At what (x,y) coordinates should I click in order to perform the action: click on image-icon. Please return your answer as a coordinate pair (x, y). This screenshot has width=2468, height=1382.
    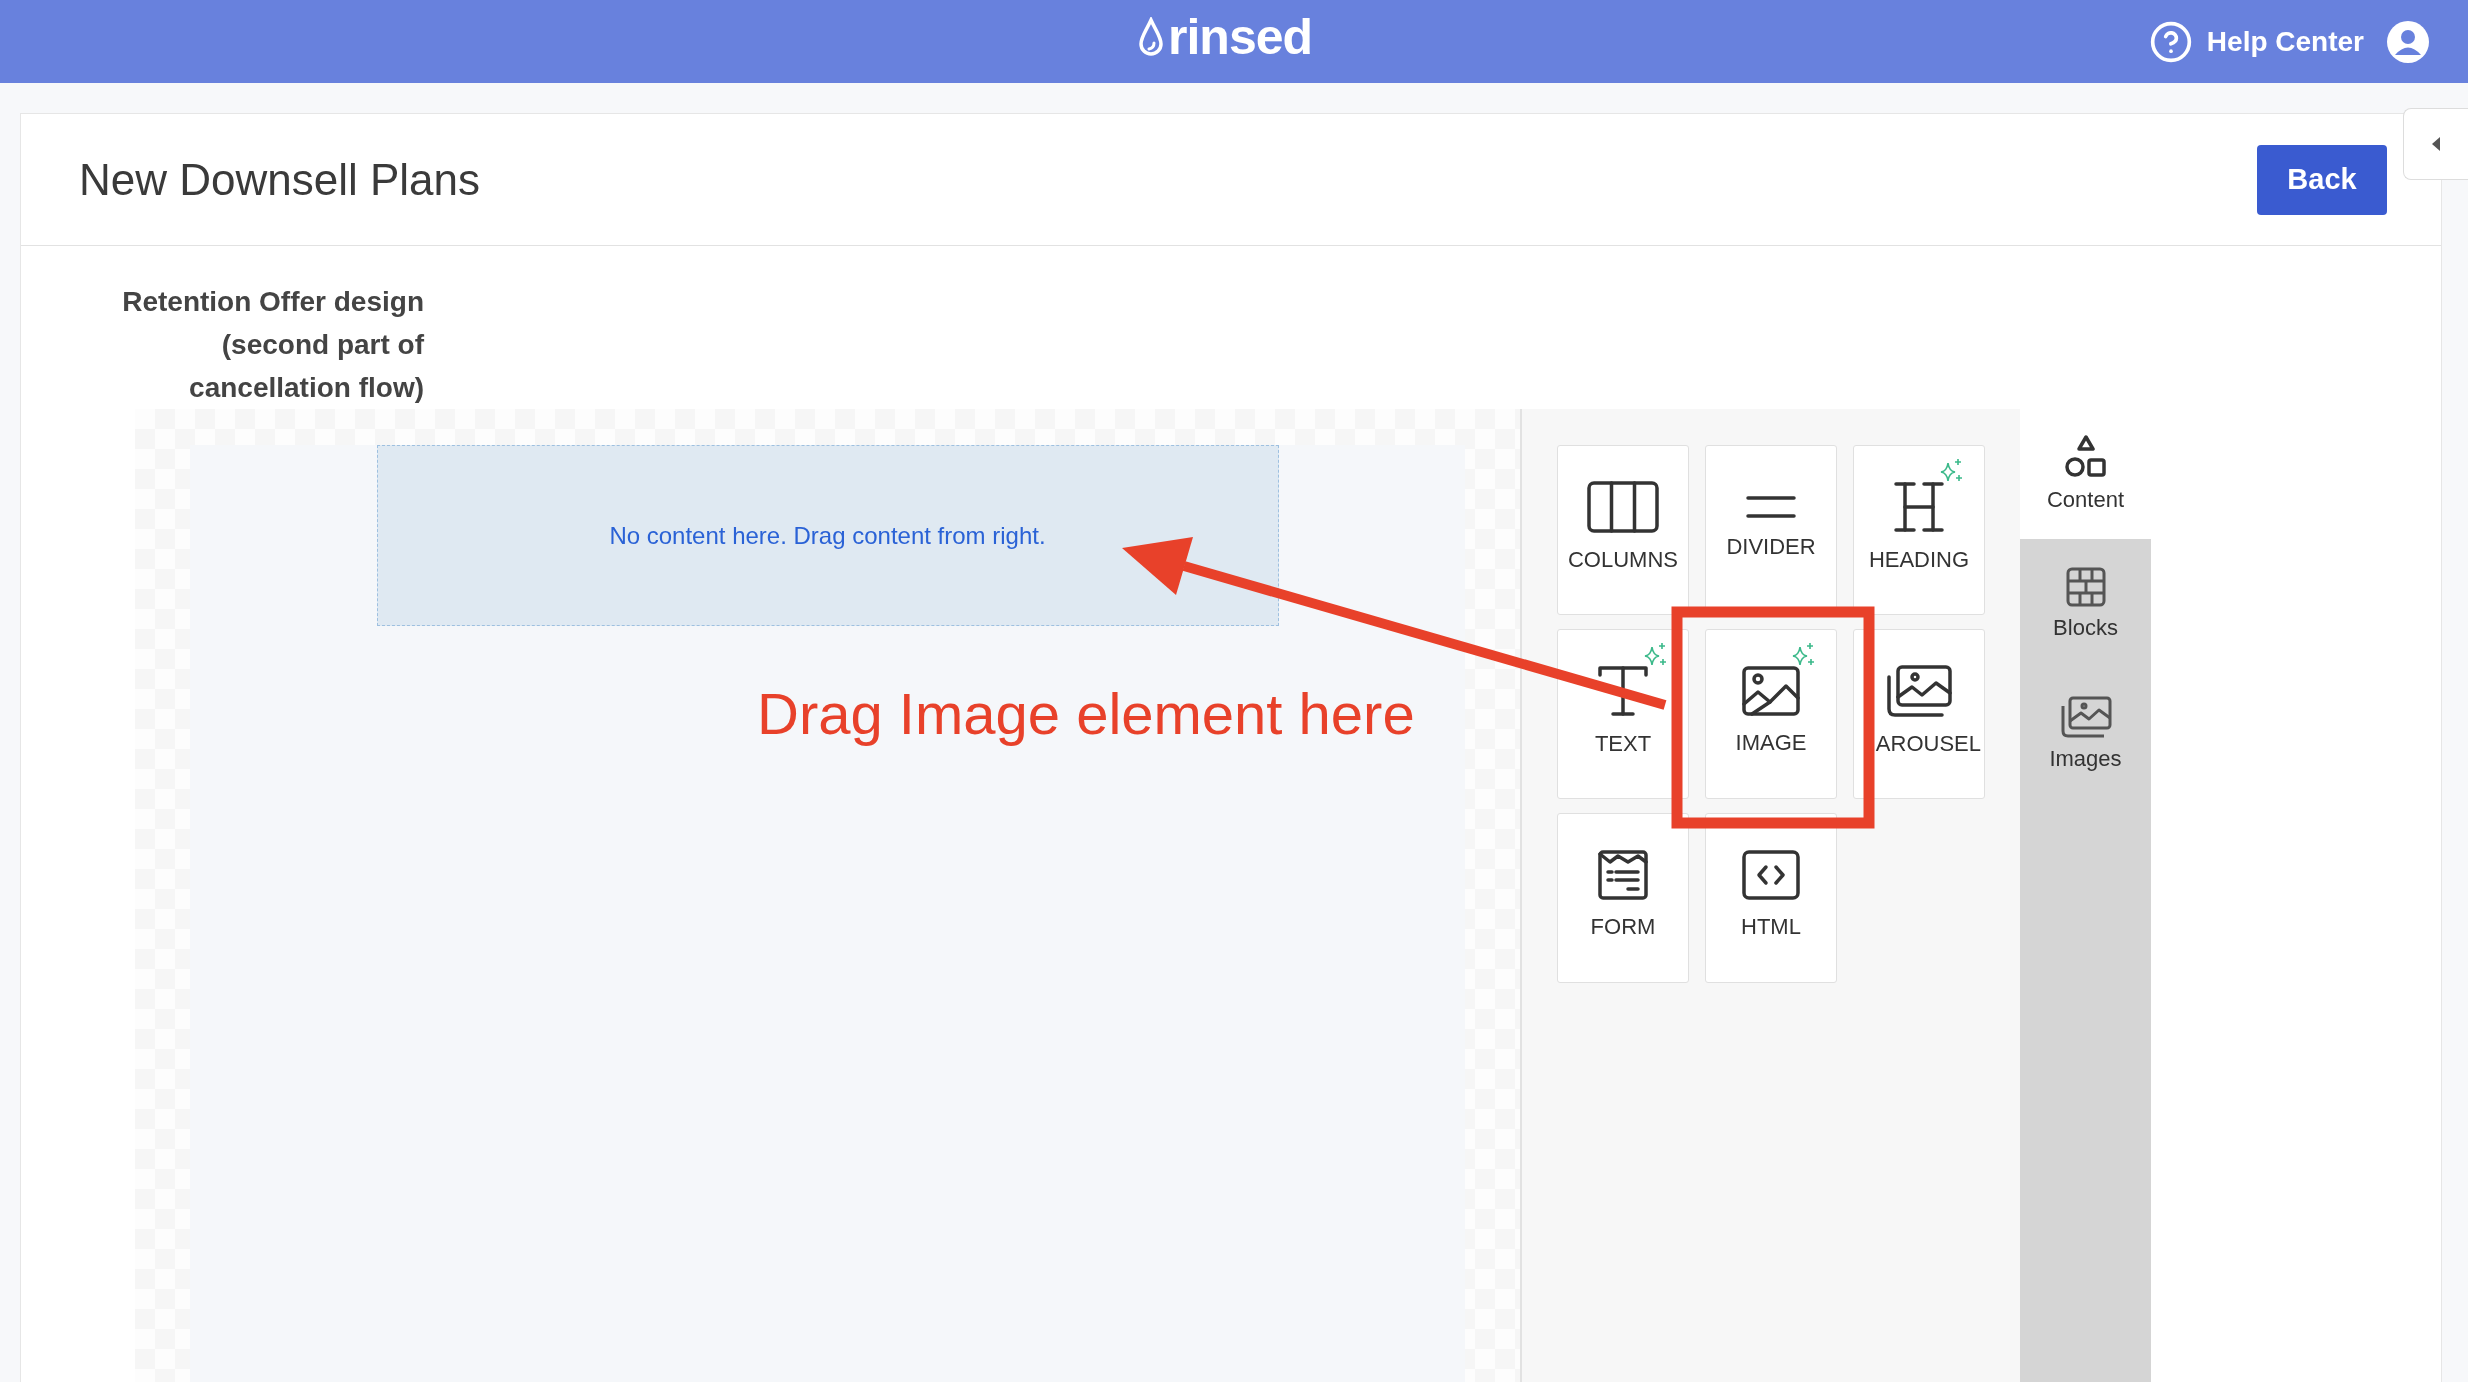
    Looking at the image, I should click on (1771, 691).